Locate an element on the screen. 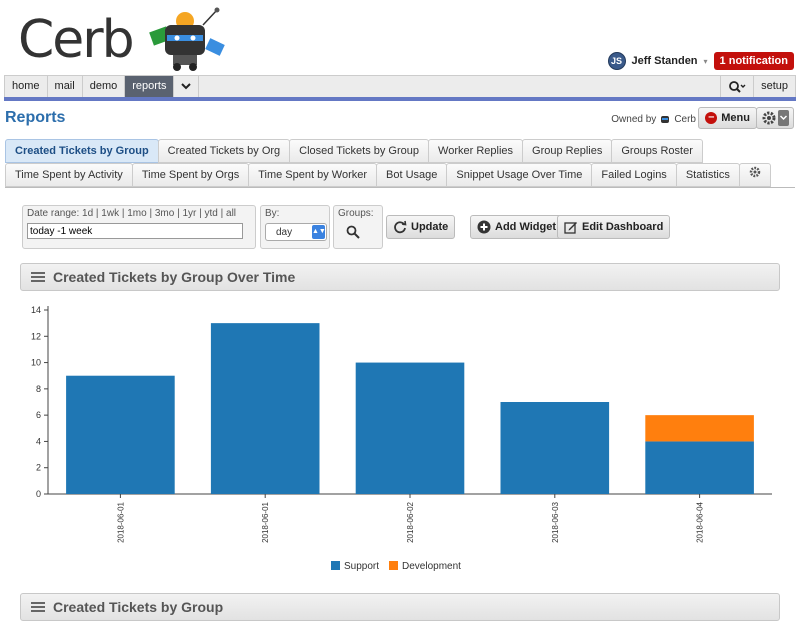  page-menu-button: – Menu is located at coordinates (727, 118).